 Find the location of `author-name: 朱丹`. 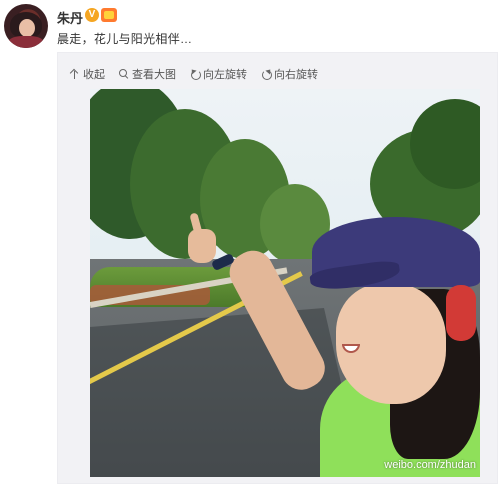

author-name: 朱丹 is located at coordinates (70, 17).